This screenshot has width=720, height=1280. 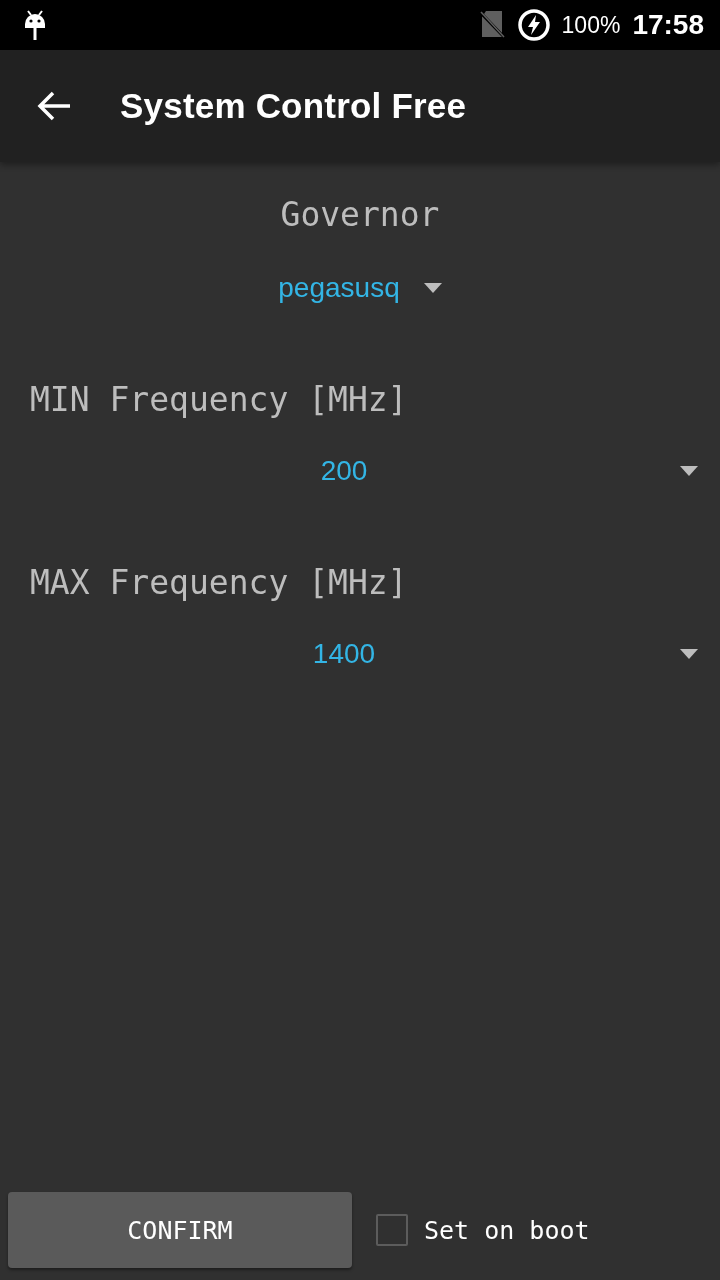 What do you see at coordinates (492, 25) in the screenshot?
I see `no-sim-icon` at bounding box center [492, 25].